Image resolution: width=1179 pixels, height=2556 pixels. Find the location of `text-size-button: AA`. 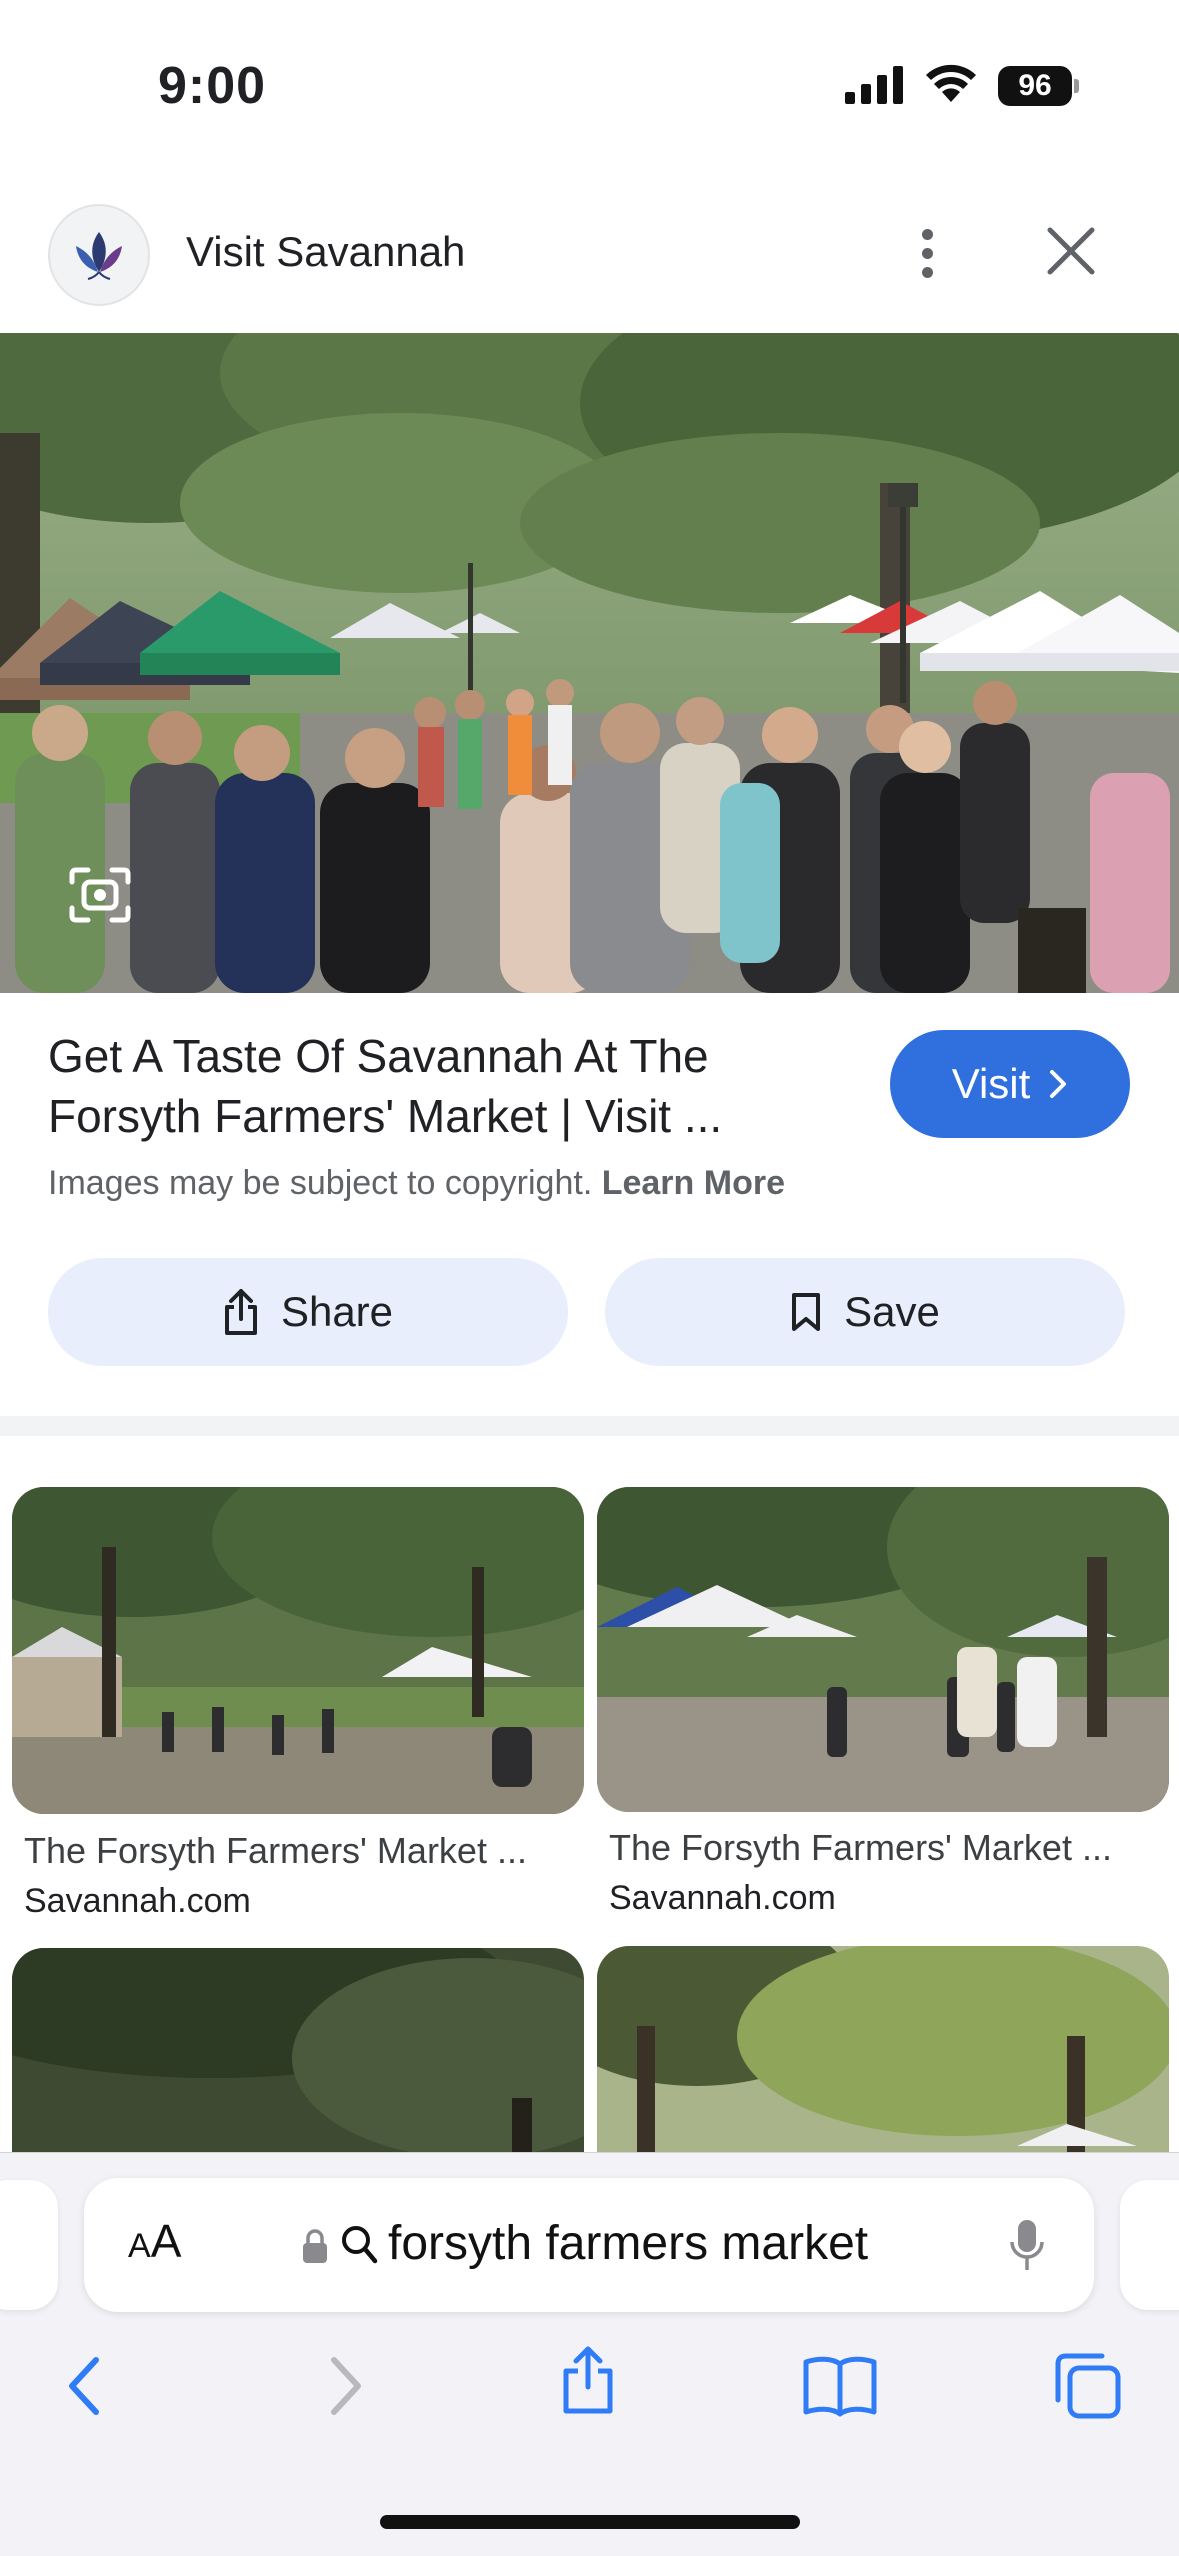

text-size-button: AA is located at coordinates (154, 2241).